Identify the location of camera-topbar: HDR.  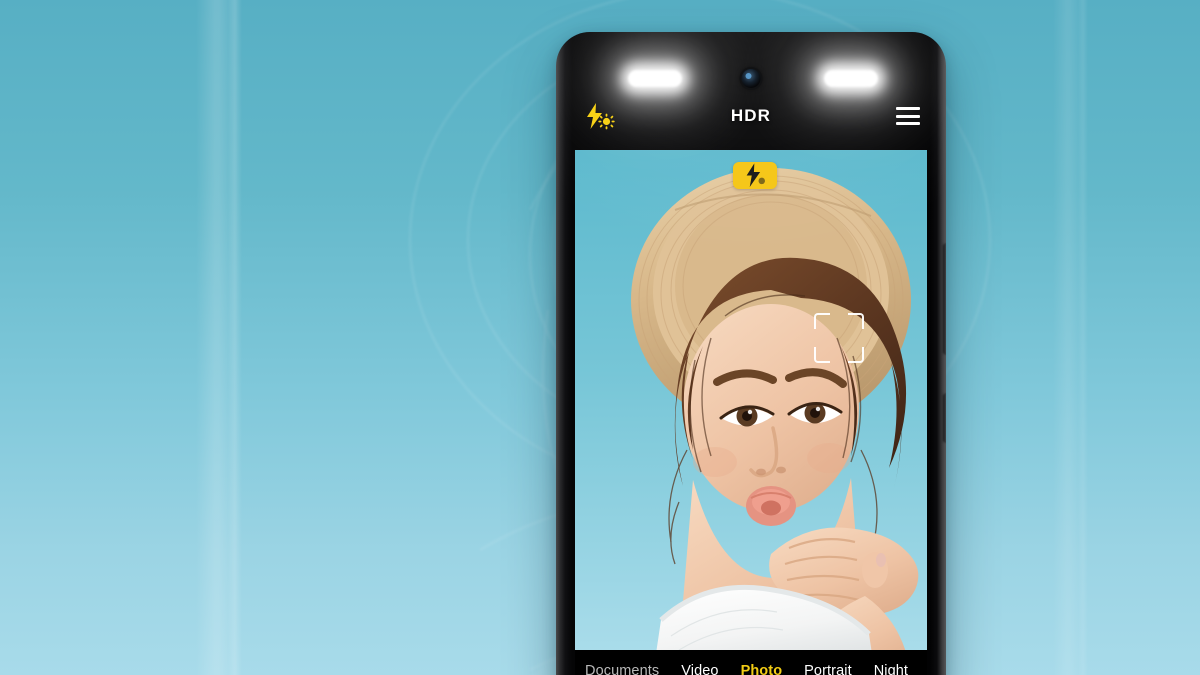
(751, 116).